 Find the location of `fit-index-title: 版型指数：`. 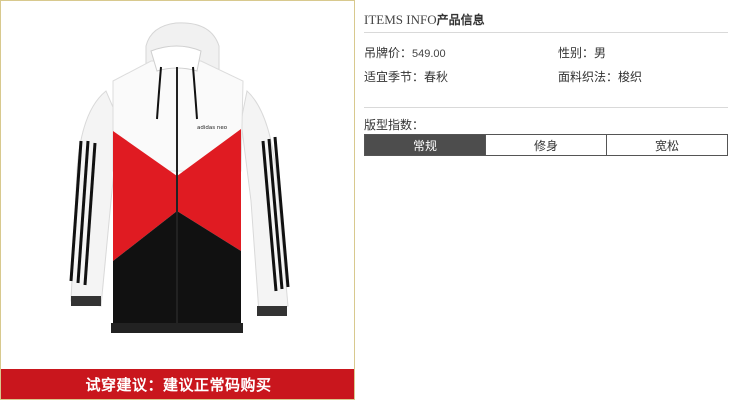

fit-index-title: 版型指数： is located at coordinates (394, 125).